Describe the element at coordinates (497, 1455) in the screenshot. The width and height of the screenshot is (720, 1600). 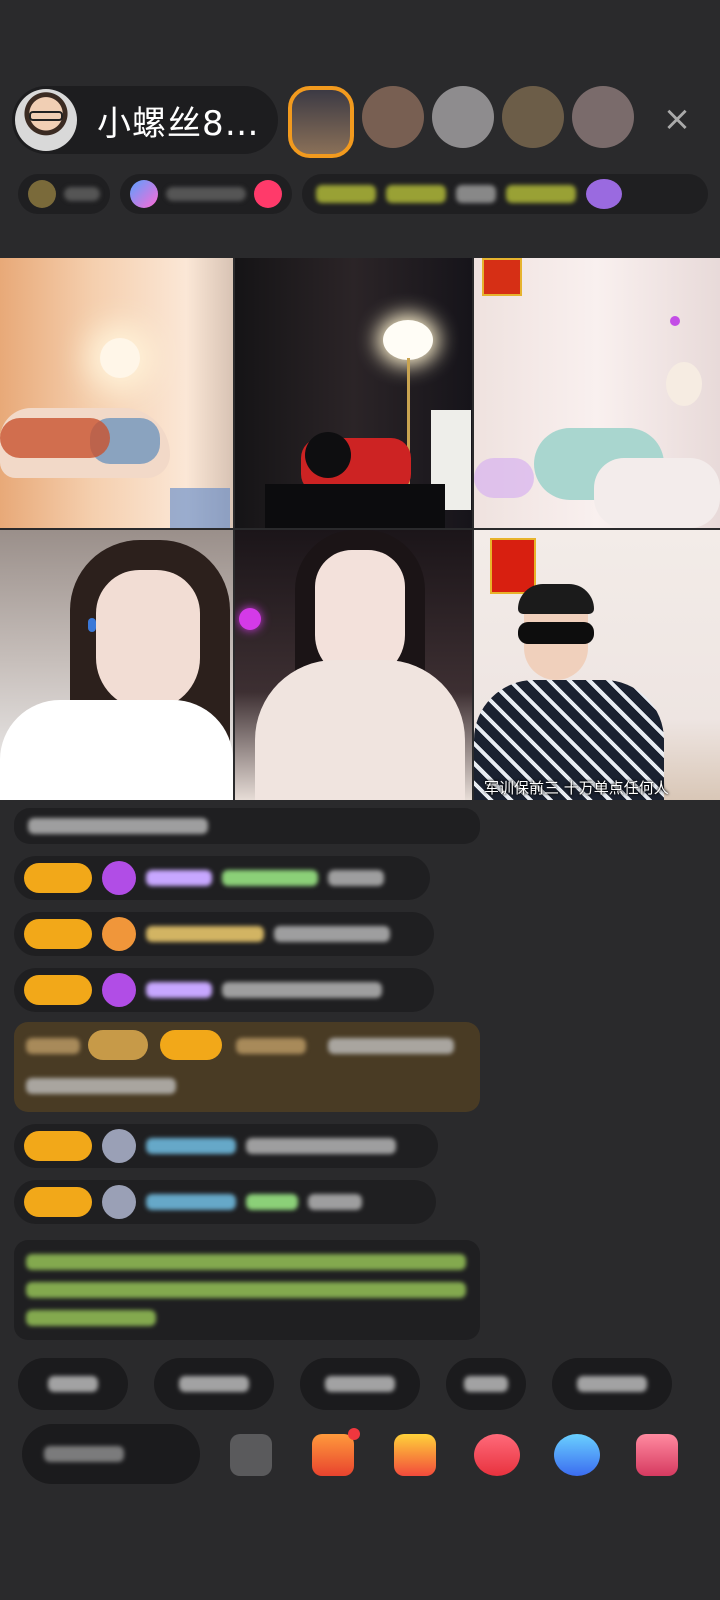
I see `like-icon` at that location.